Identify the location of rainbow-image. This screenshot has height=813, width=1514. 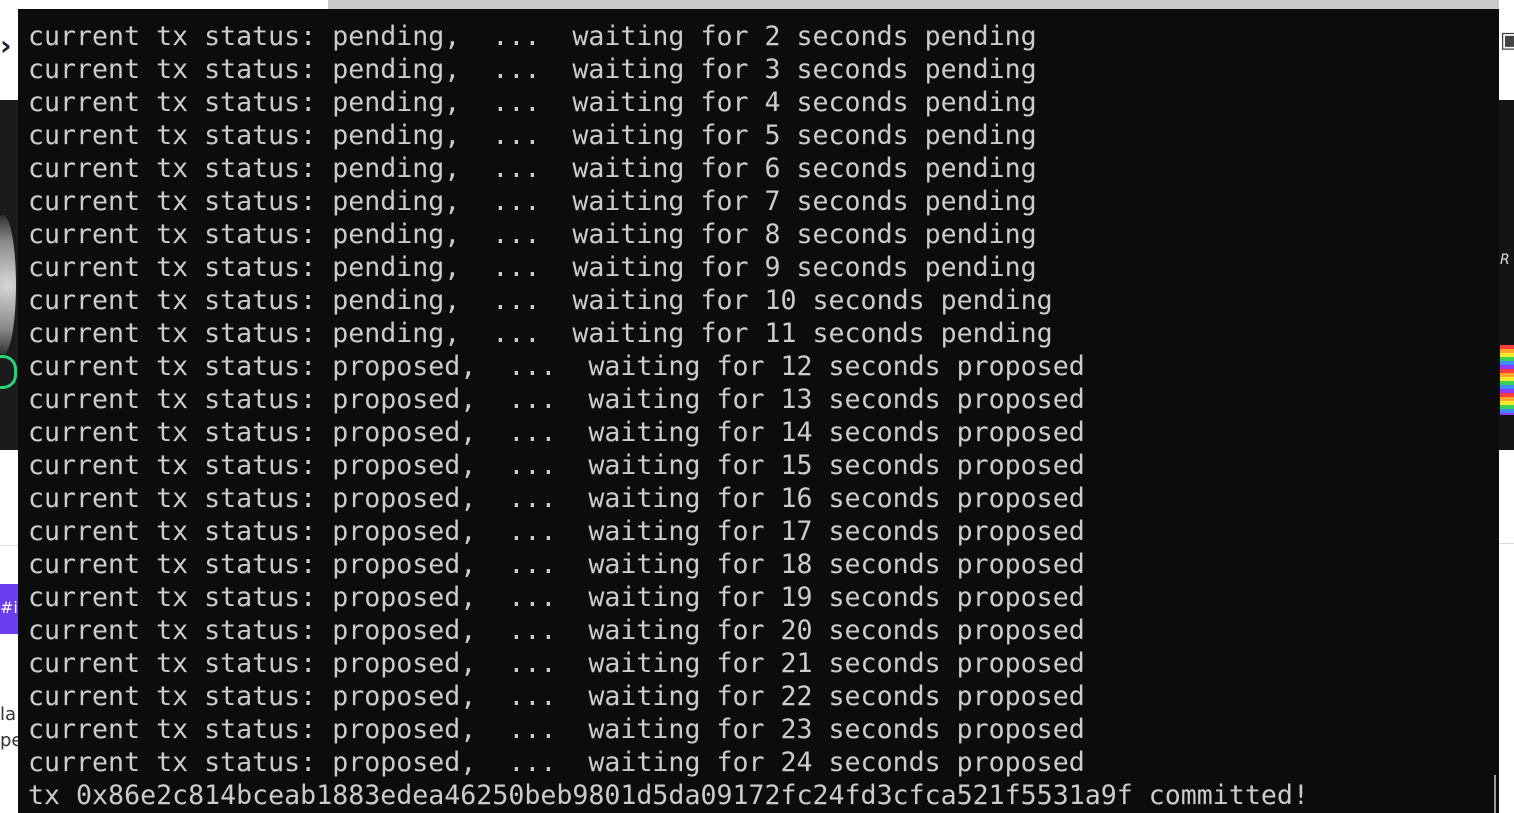
(1507, 380).